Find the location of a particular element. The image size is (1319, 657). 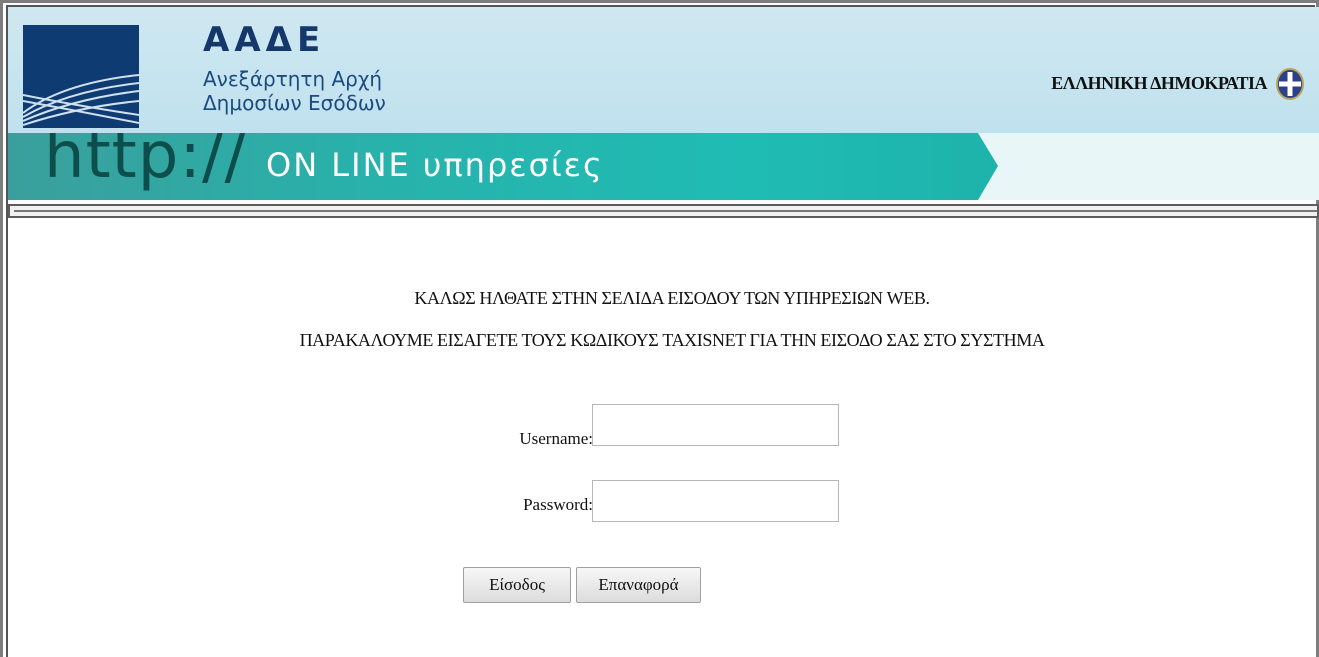

online-services-banner: http:// ON LINE υπηρεσίες is located at coordinates (663, 166).